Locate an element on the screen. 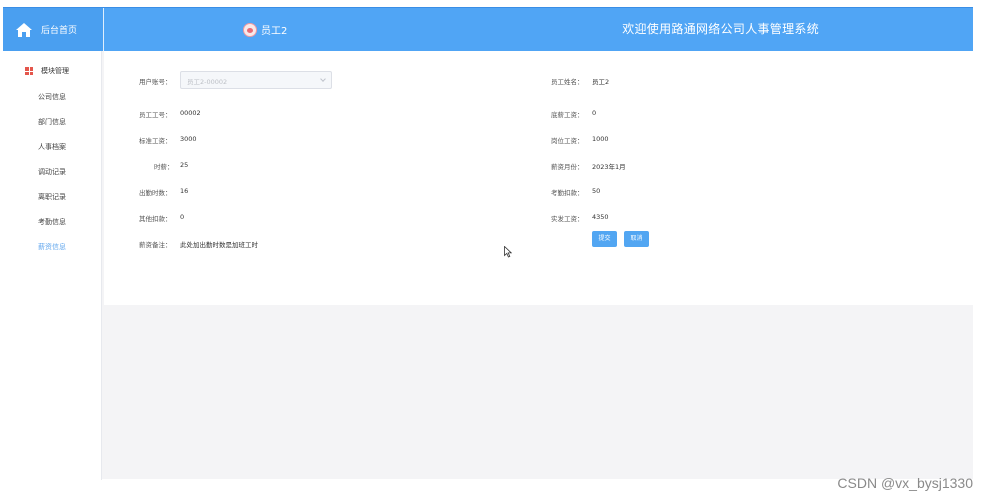 This screenshot has width=988, height=503. other-deduct-label: 其他扣款： is located at coordinates (155, 219).